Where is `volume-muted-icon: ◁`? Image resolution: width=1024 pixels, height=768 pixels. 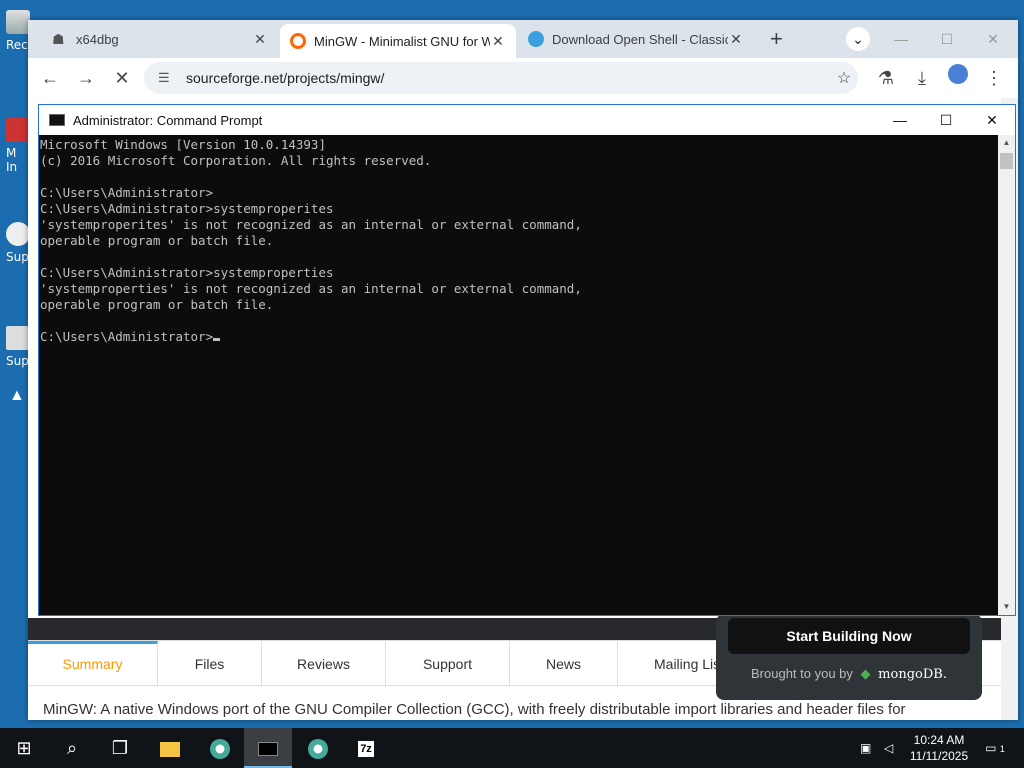 volume-muted-icon: ◁ is located at coordinates (894, 748).